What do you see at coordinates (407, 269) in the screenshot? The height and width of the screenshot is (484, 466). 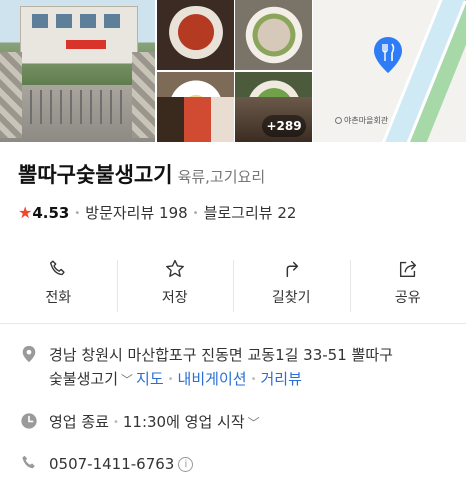 I see `share-icon` at bounding box center [407, 269].